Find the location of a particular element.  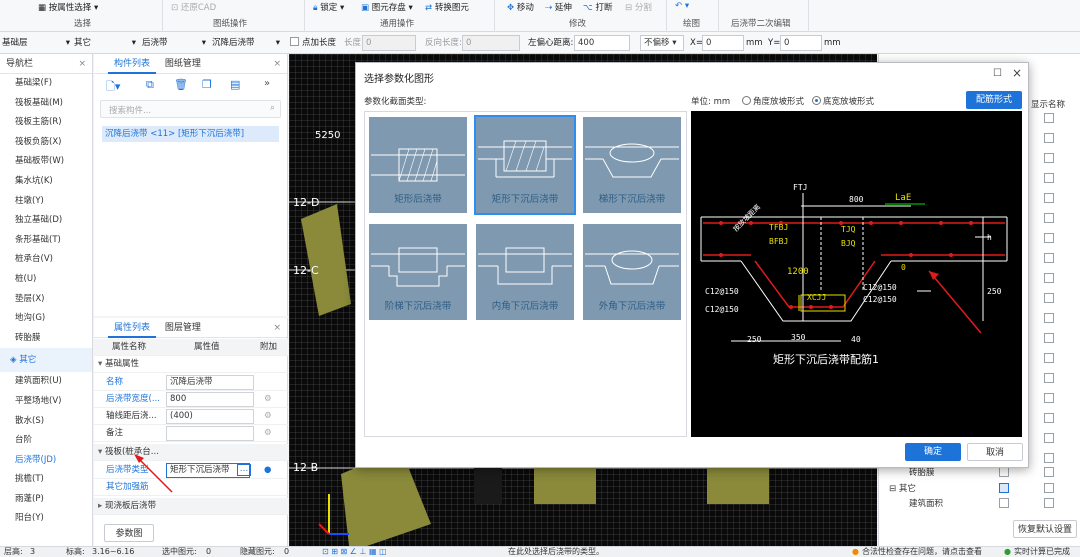

nav-subitem: 挑檐(T) is located at coordinates (46, 480).